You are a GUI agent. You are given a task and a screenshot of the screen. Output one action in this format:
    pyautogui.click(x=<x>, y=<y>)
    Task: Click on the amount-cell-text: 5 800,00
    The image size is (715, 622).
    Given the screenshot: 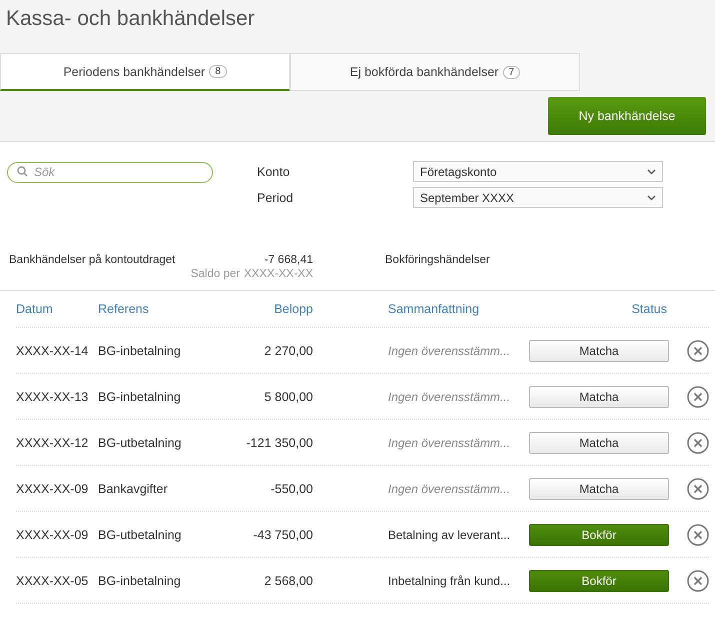 What is the action you would take?
    pyautogui.click(x=288, y=397)
    